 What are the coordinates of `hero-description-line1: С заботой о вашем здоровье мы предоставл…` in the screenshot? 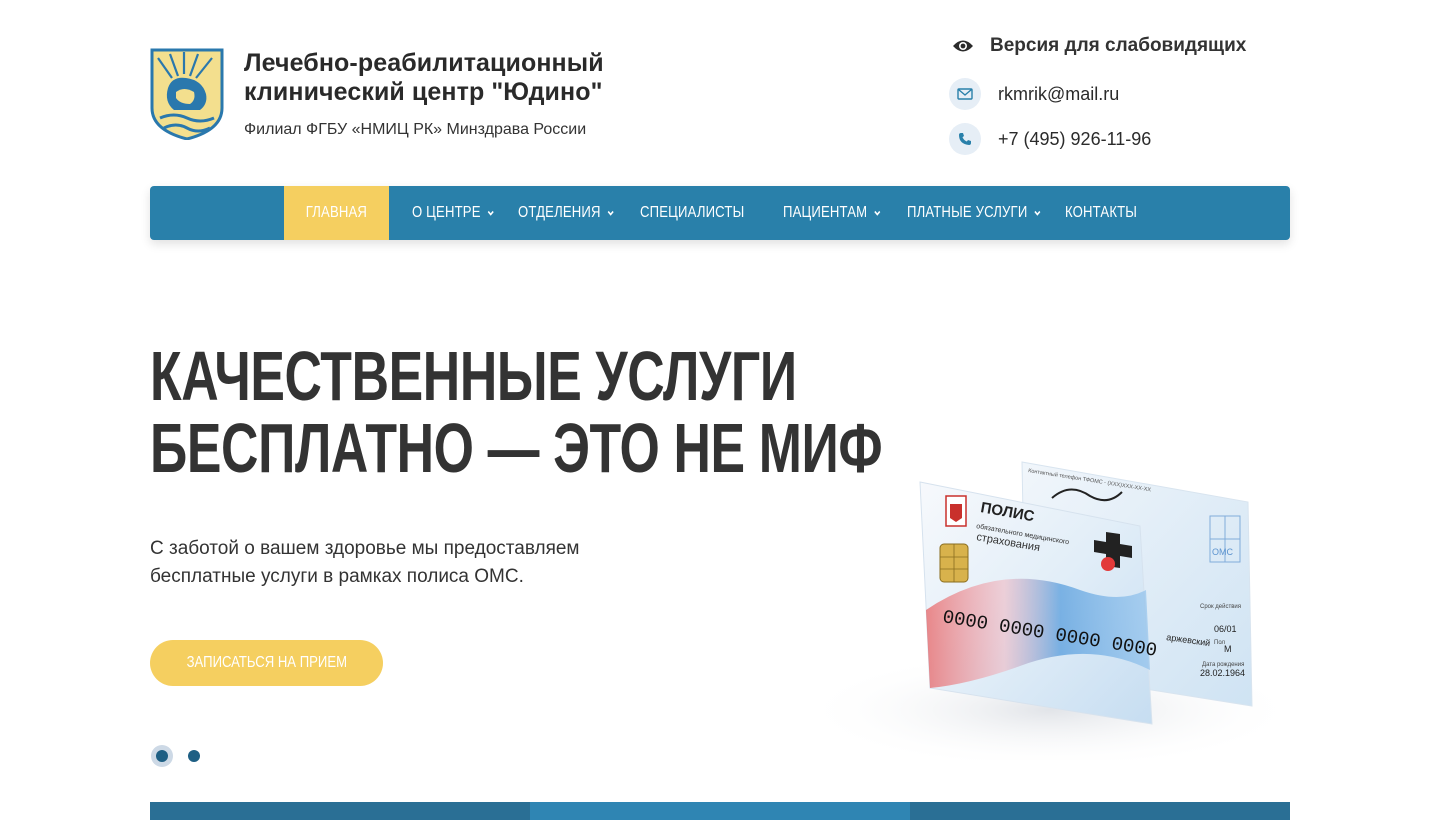 It's located at (365, 548).